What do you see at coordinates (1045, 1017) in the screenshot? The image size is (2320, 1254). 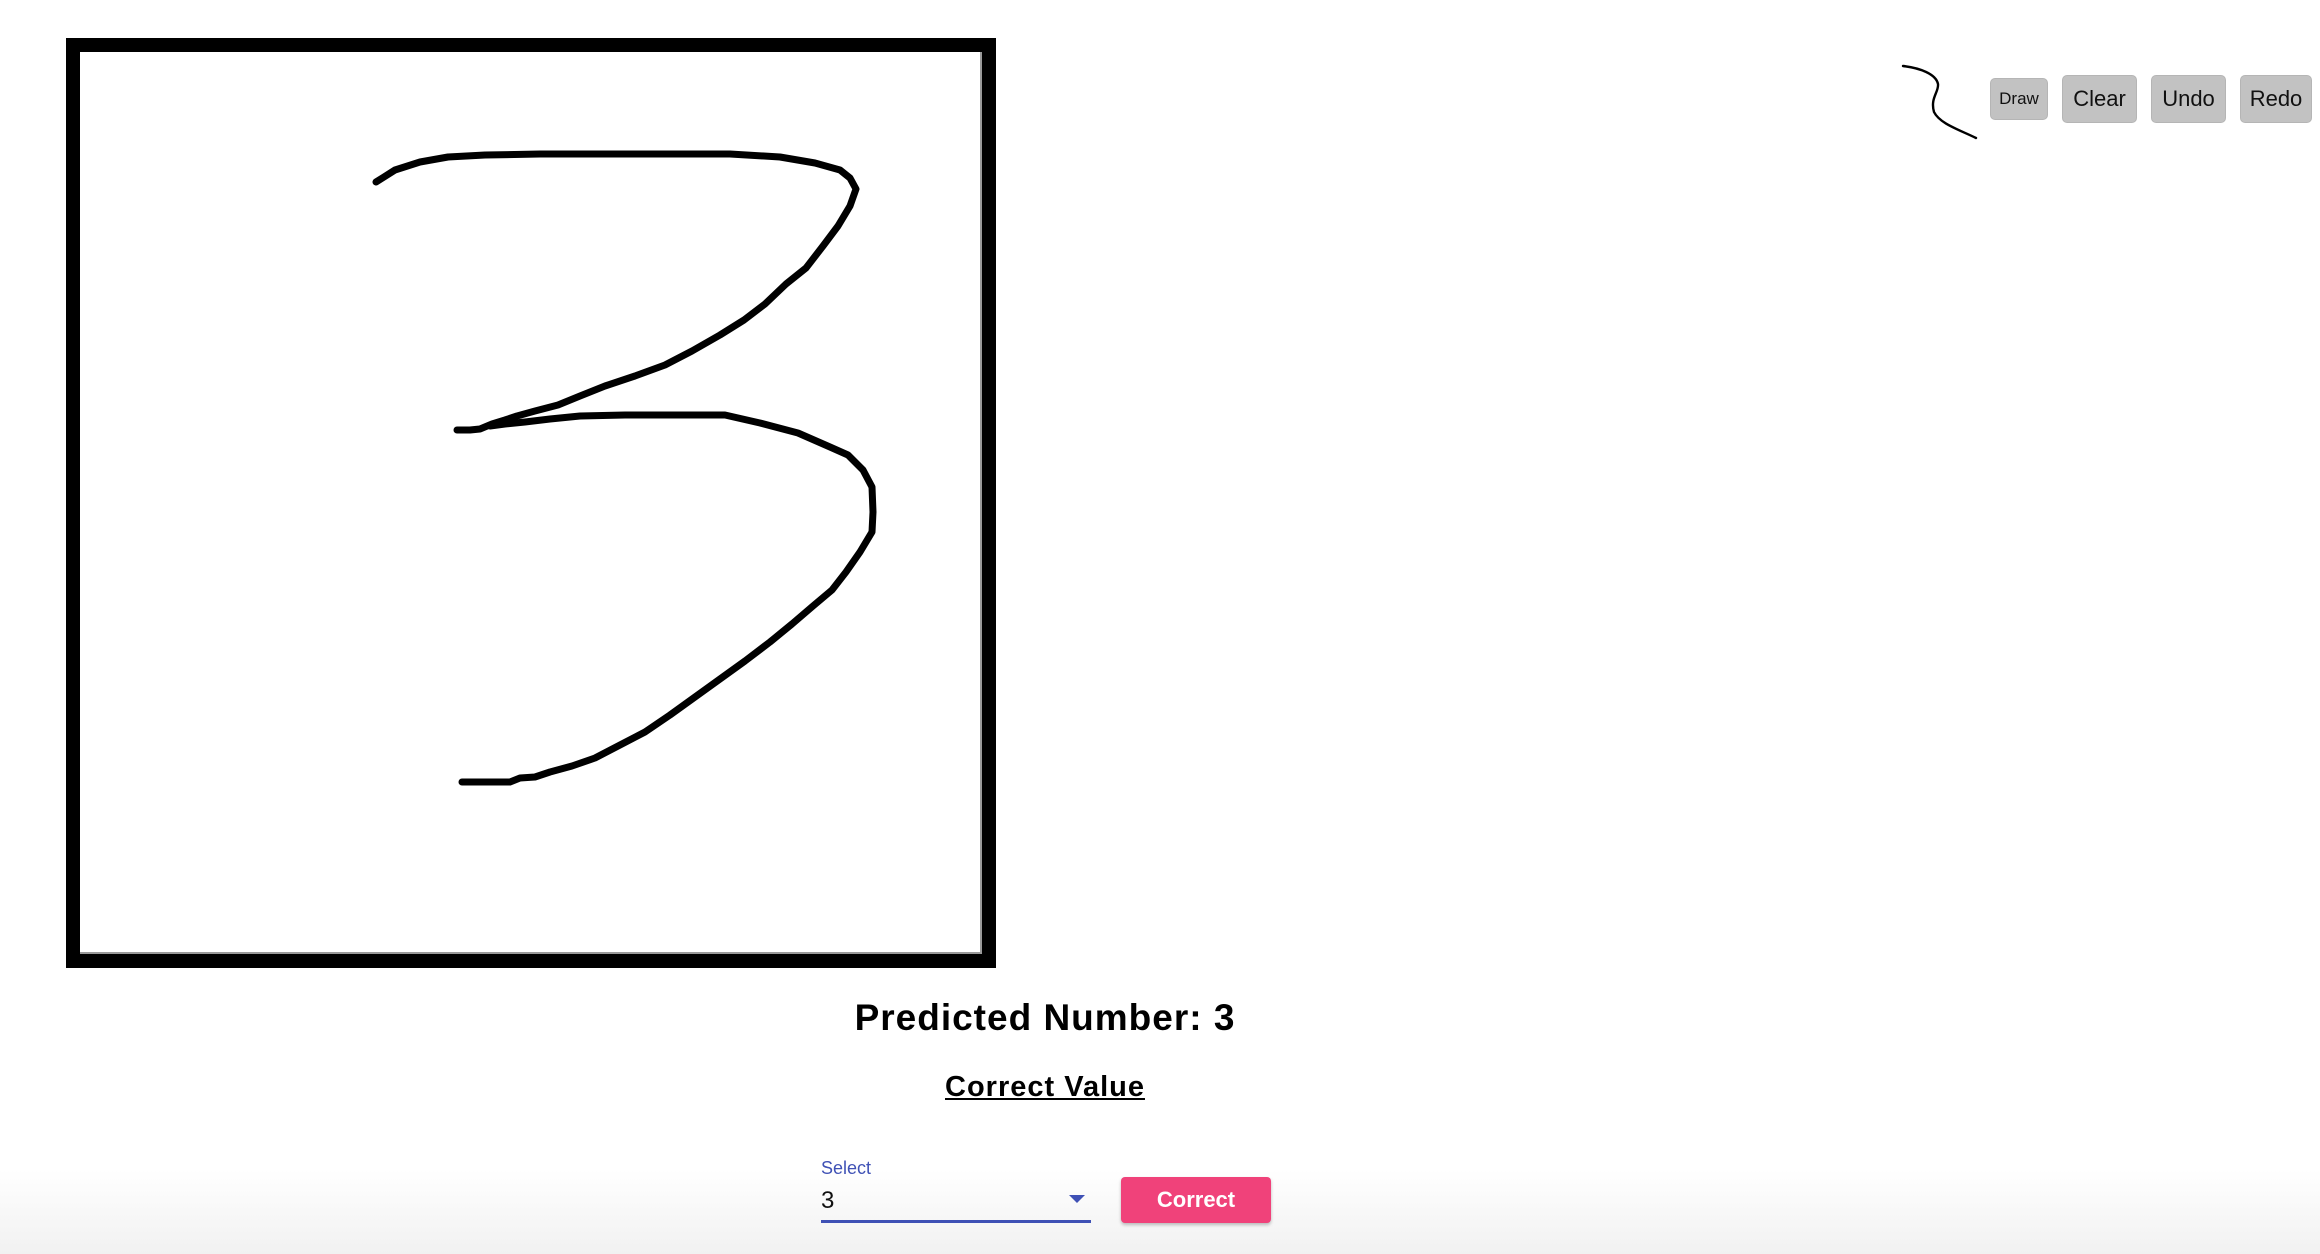 I see `predicted-number: Predicted Number: 3` at bounding box center [1045, 1017].